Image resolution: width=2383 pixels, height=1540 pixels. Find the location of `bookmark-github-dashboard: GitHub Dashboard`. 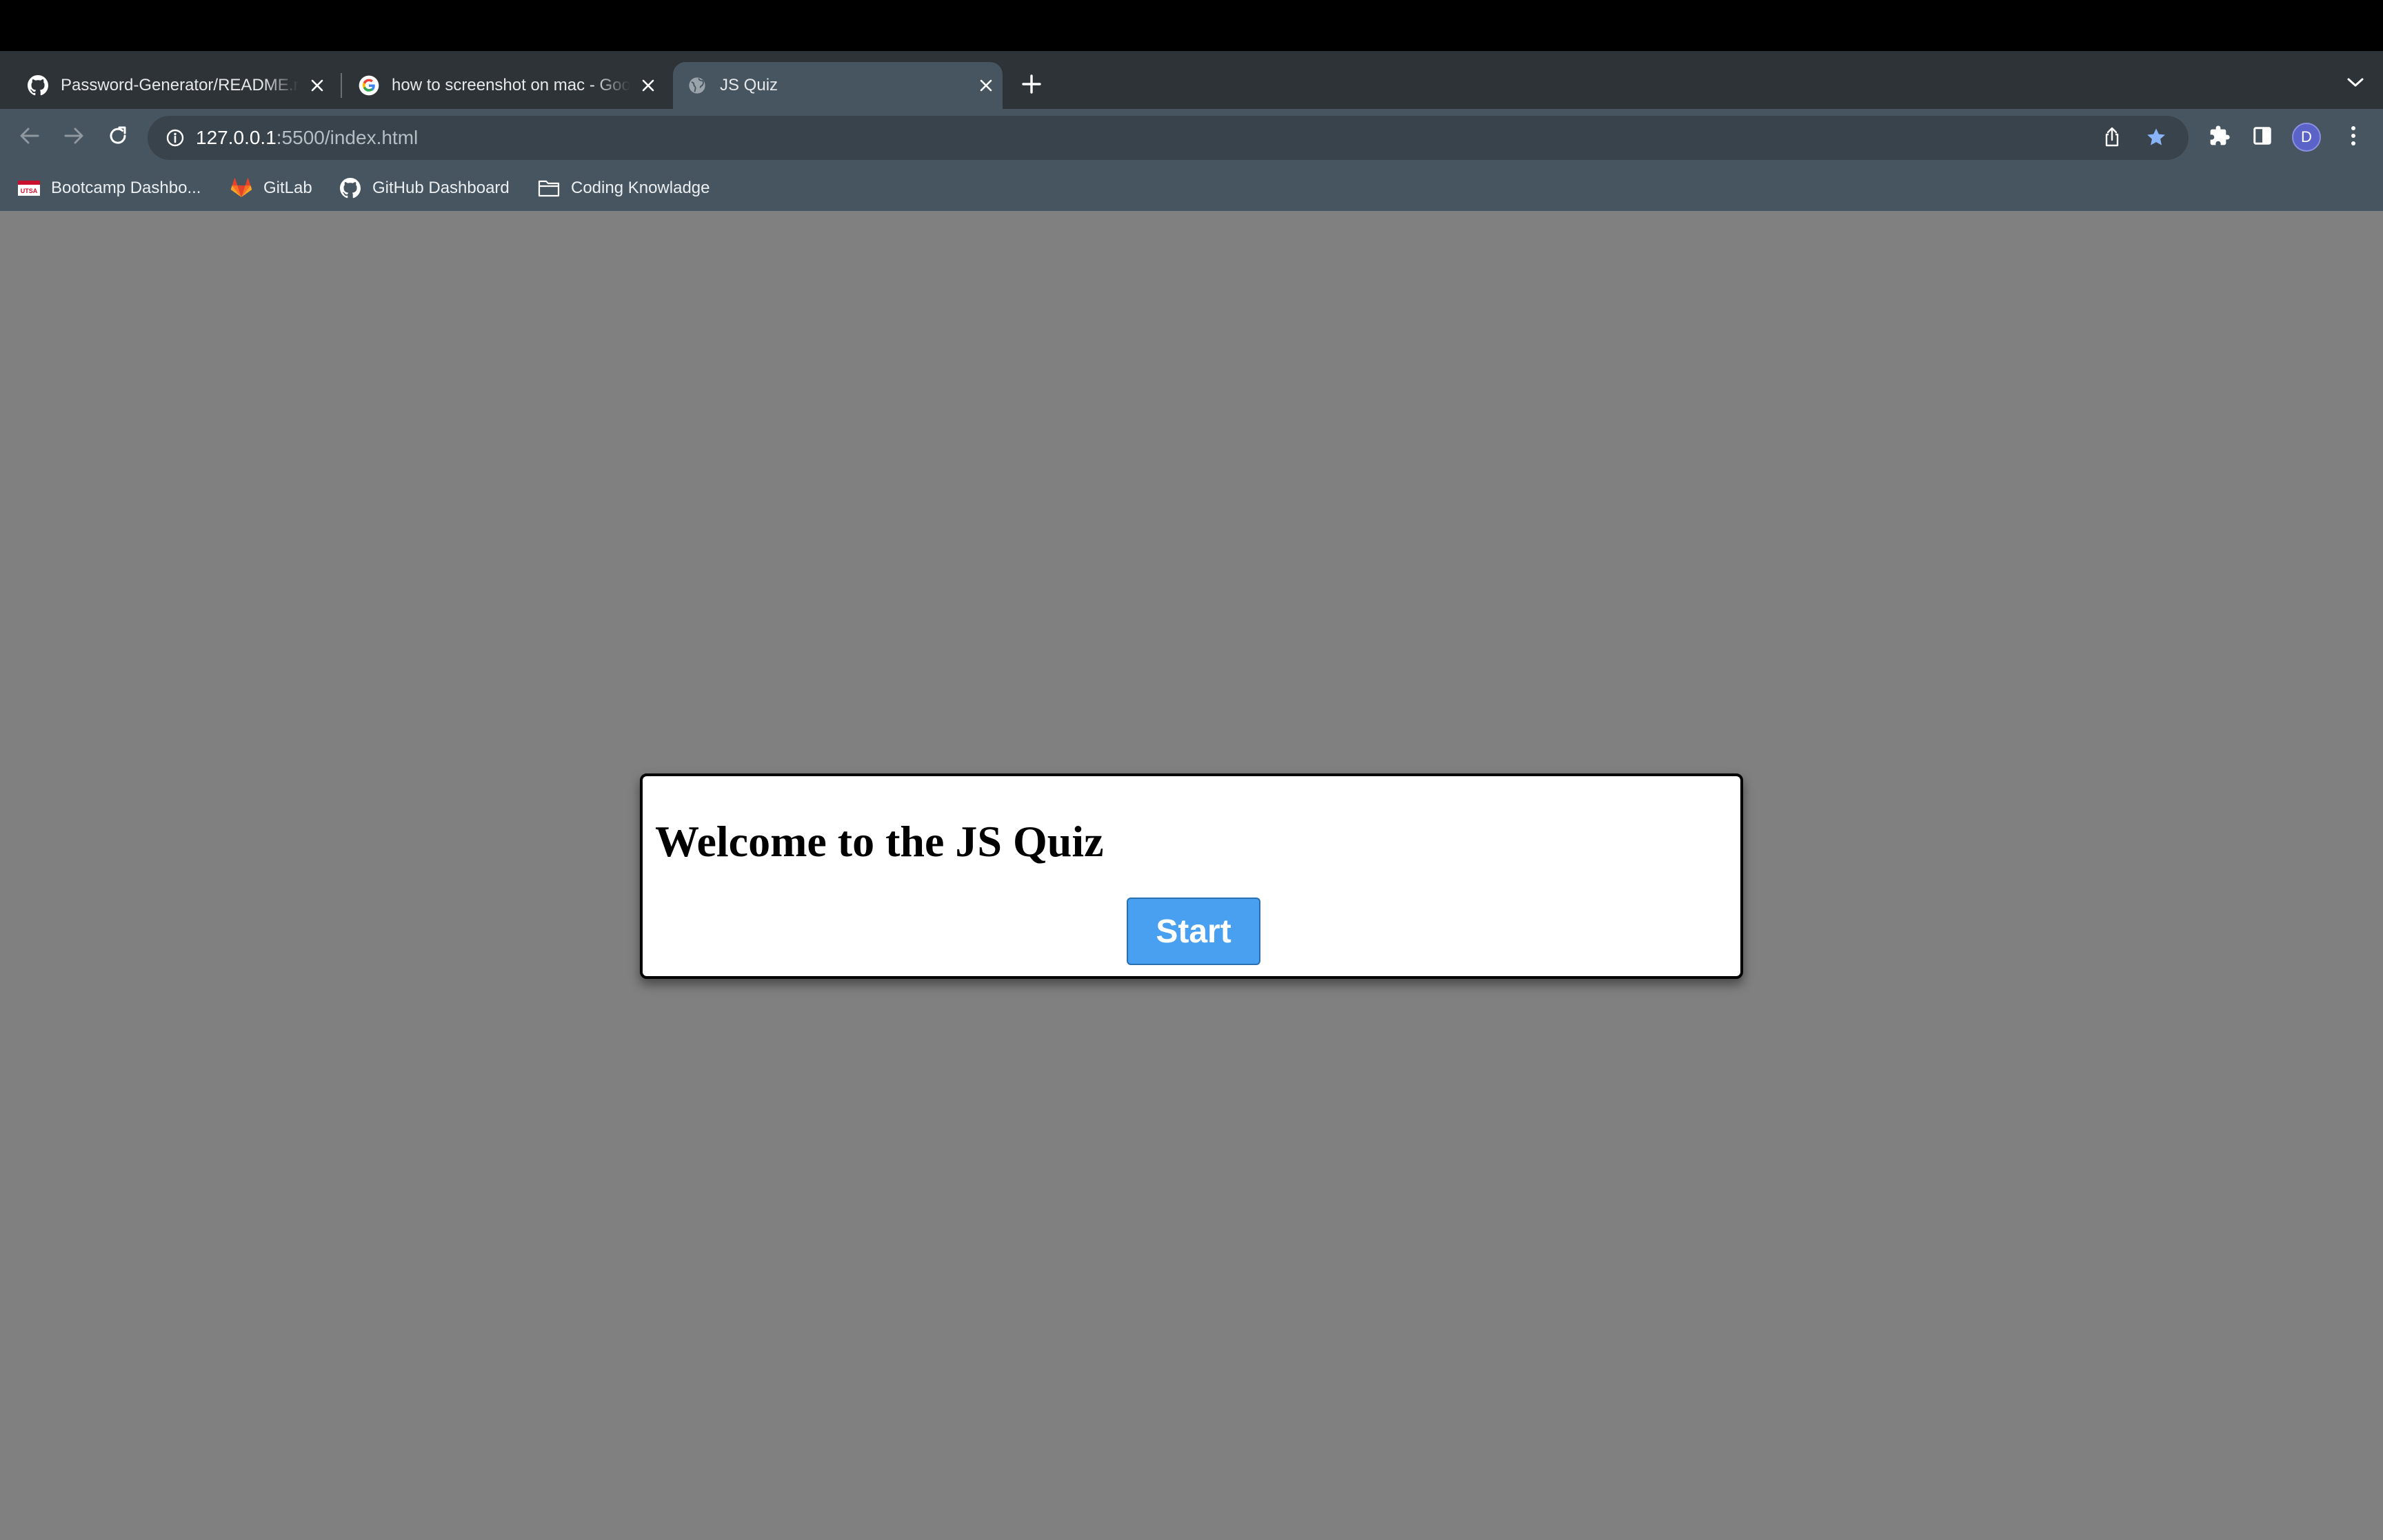

bookmark-github-dashboard: GitHub Dashboard is located at coordinates (424, 189).